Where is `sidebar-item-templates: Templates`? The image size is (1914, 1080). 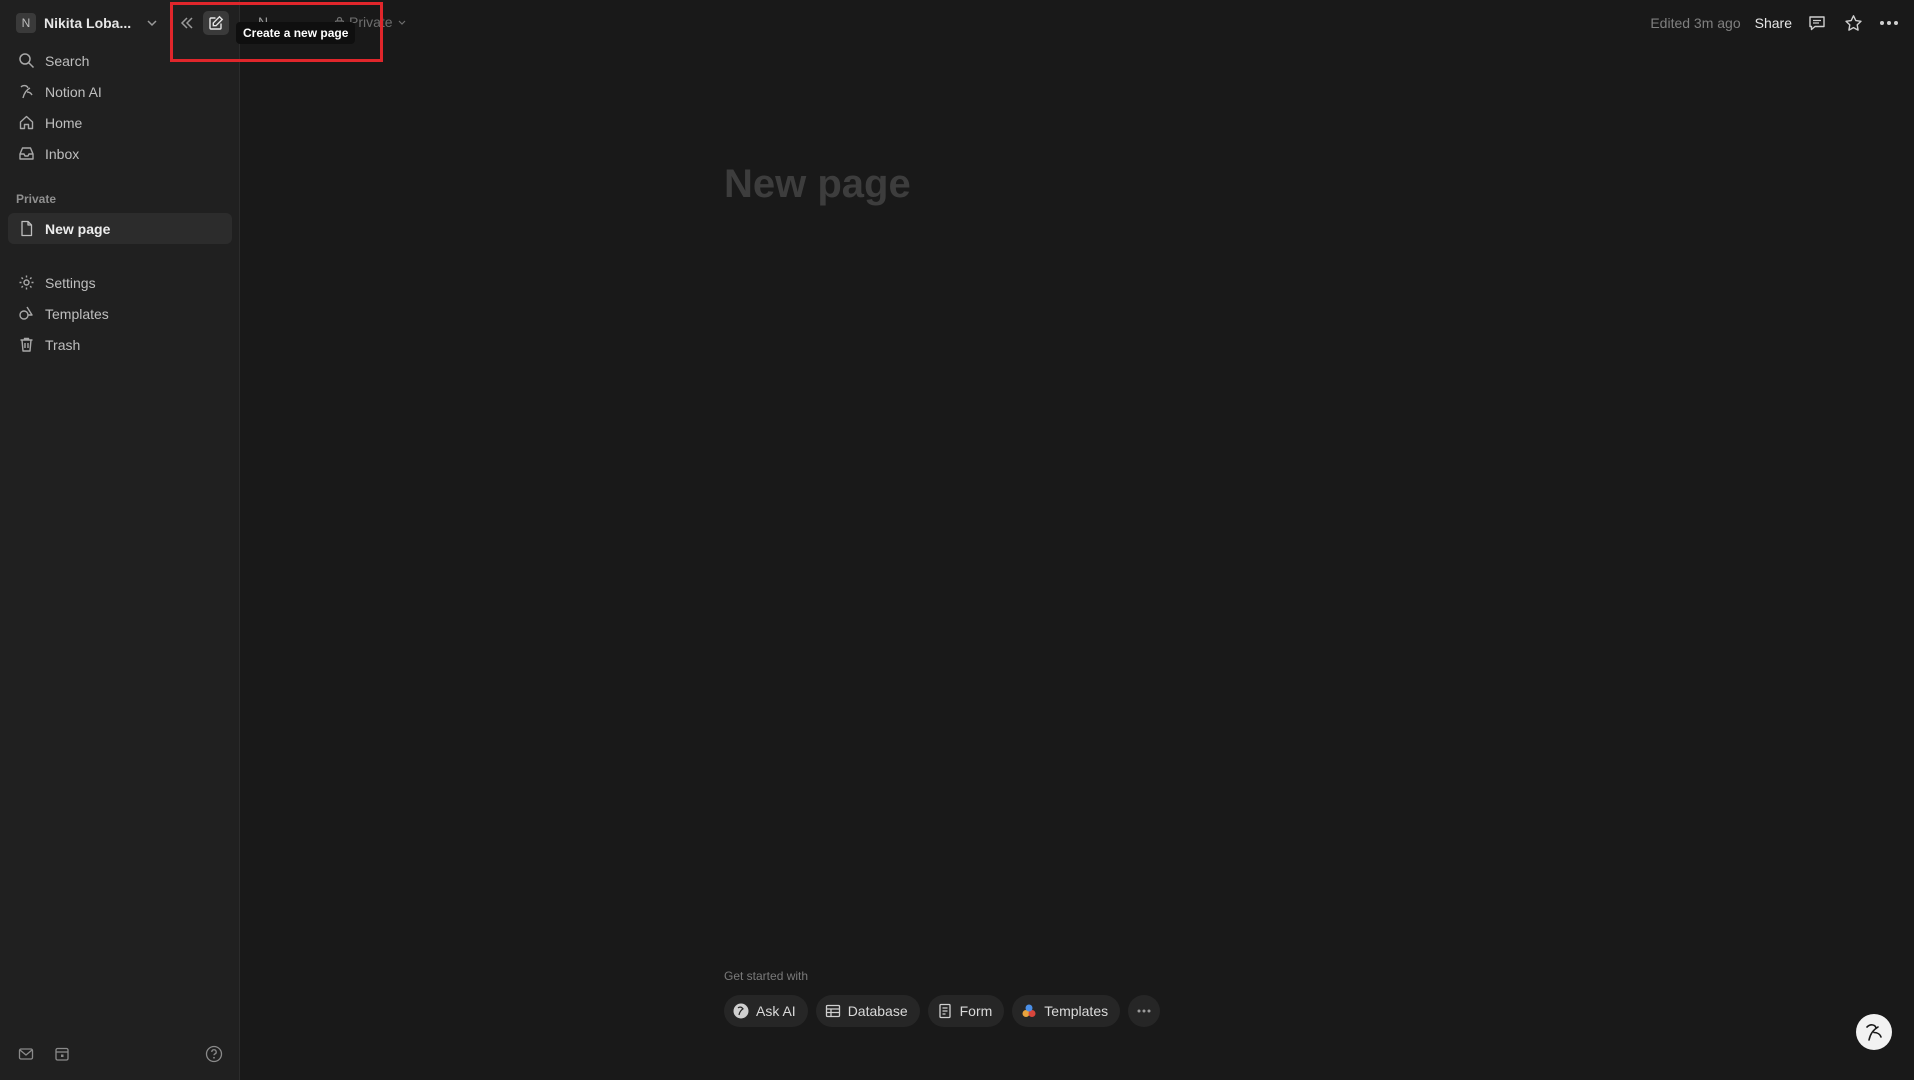 sidebar-item-templates: Templates is located at coordinates (120, 313).